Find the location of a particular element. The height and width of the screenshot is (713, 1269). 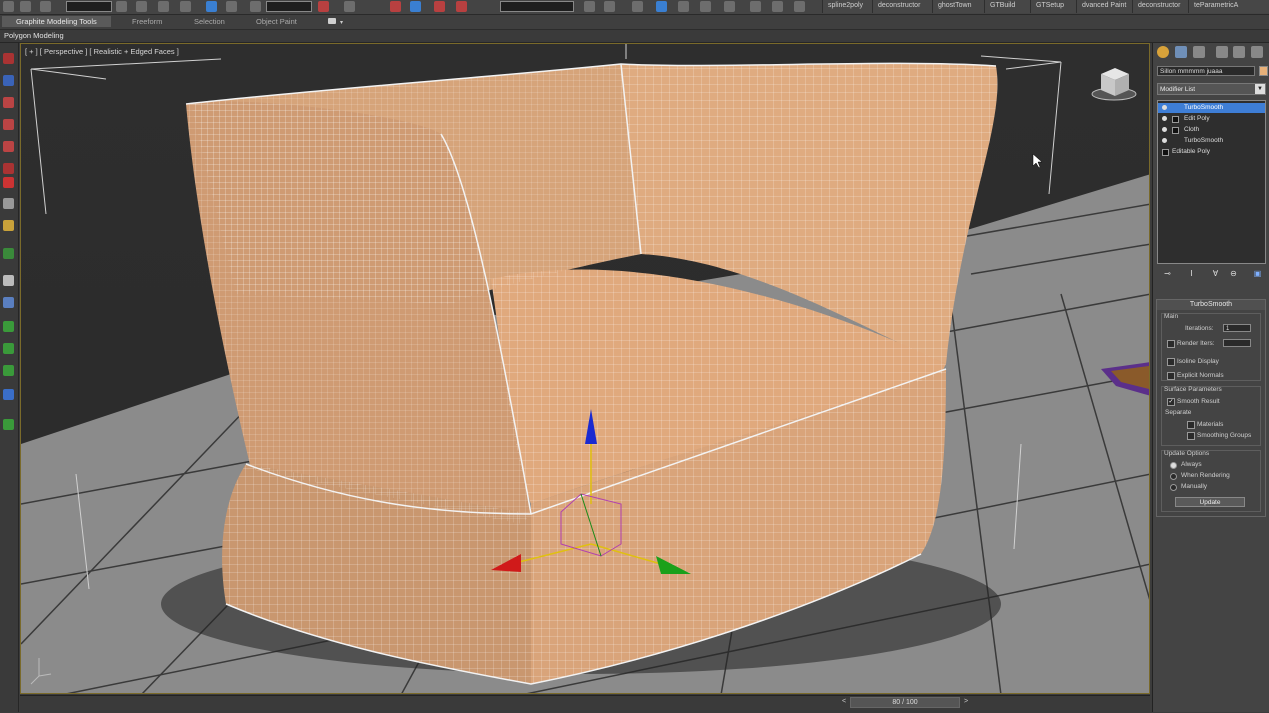

chevron-down-icon: ▼ is located at coordinates (1260, 89).